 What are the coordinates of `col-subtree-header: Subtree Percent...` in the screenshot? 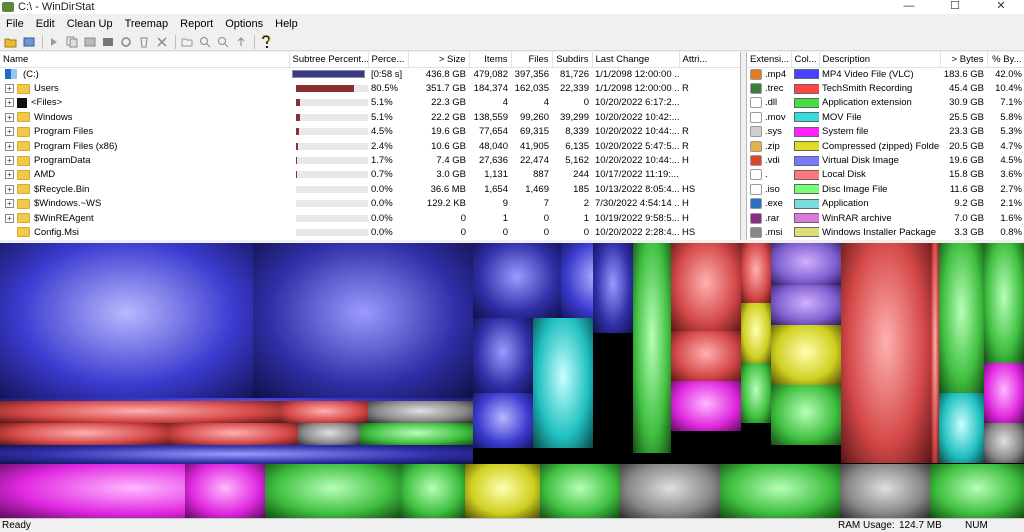 It's located at (329, 60).